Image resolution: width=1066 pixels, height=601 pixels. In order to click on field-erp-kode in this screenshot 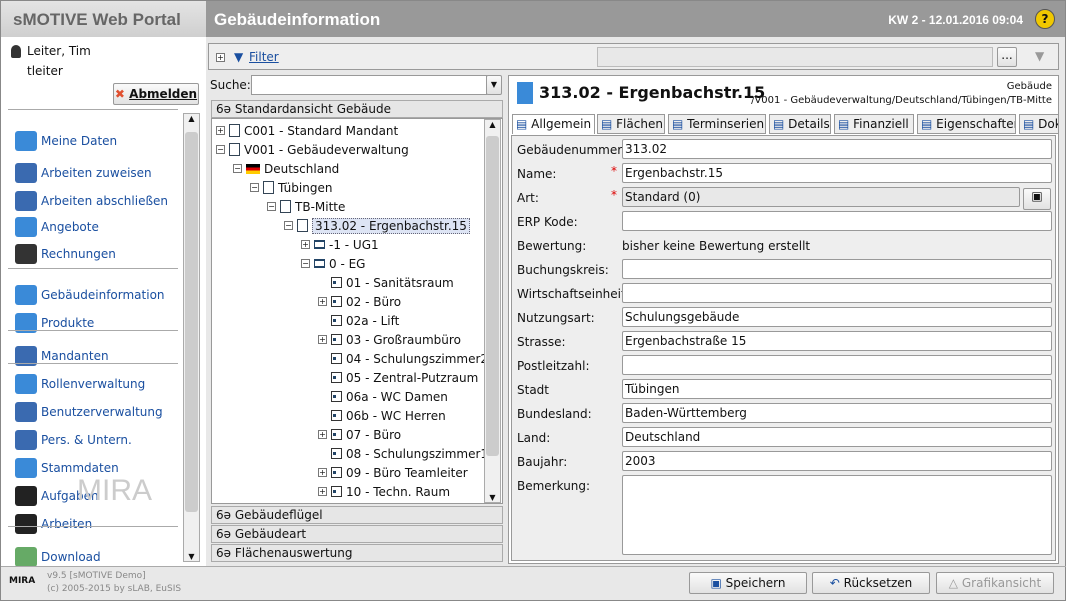, I will do `click(837, 221)`.